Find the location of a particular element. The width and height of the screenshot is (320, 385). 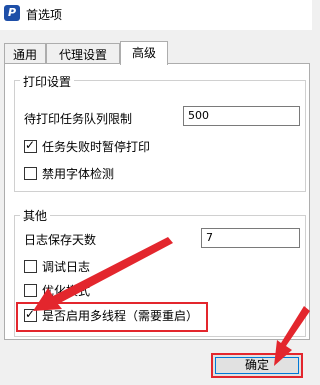

tab-label: 高级 is located at coordinates (143, 53).